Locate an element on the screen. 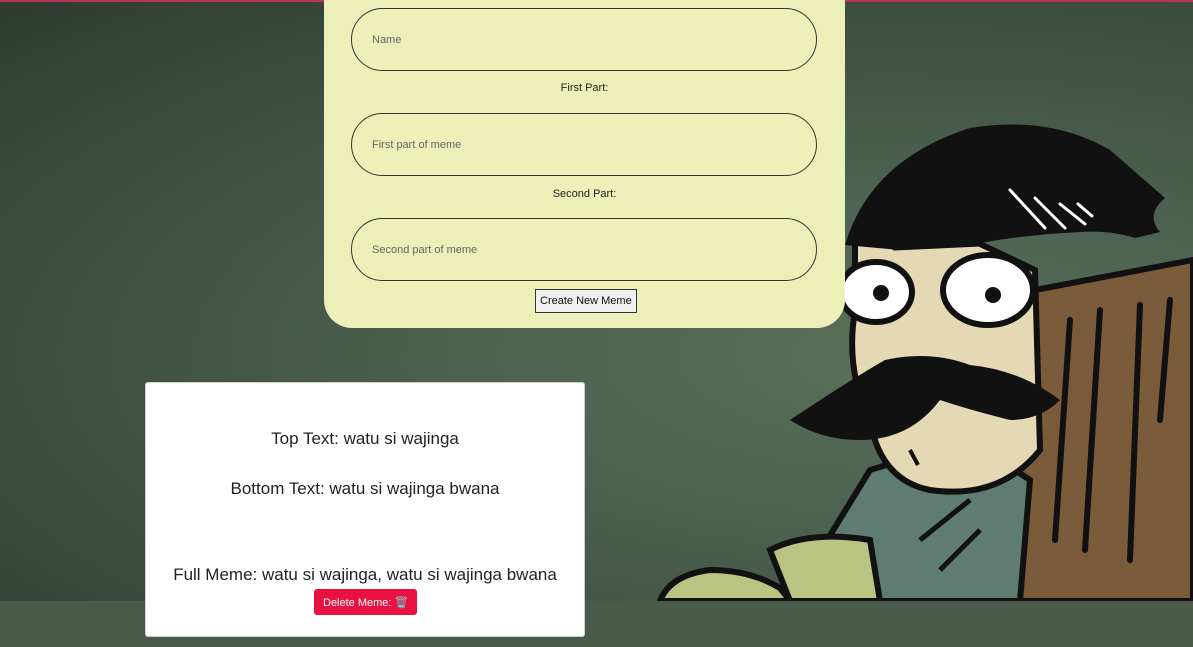  create-new-meme-button: Create New Meme is located at coordinates (586, 301).